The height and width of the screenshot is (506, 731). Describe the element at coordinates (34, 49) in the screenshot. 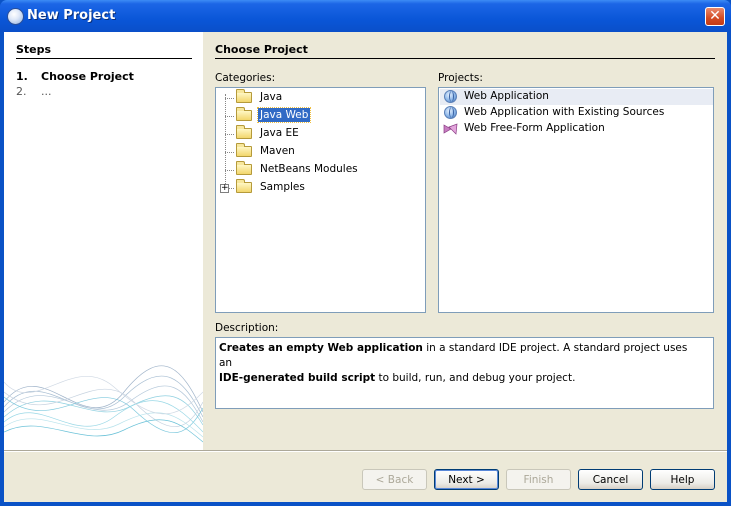

I see `steps-title: Steps` at that location.